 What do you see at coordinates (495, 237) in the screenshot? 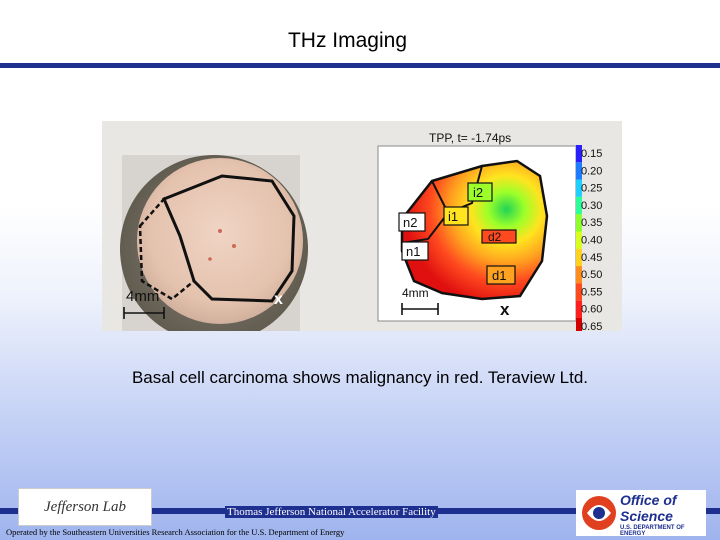
I see `region-label-d2: d2` at bounding box center [495, 237].